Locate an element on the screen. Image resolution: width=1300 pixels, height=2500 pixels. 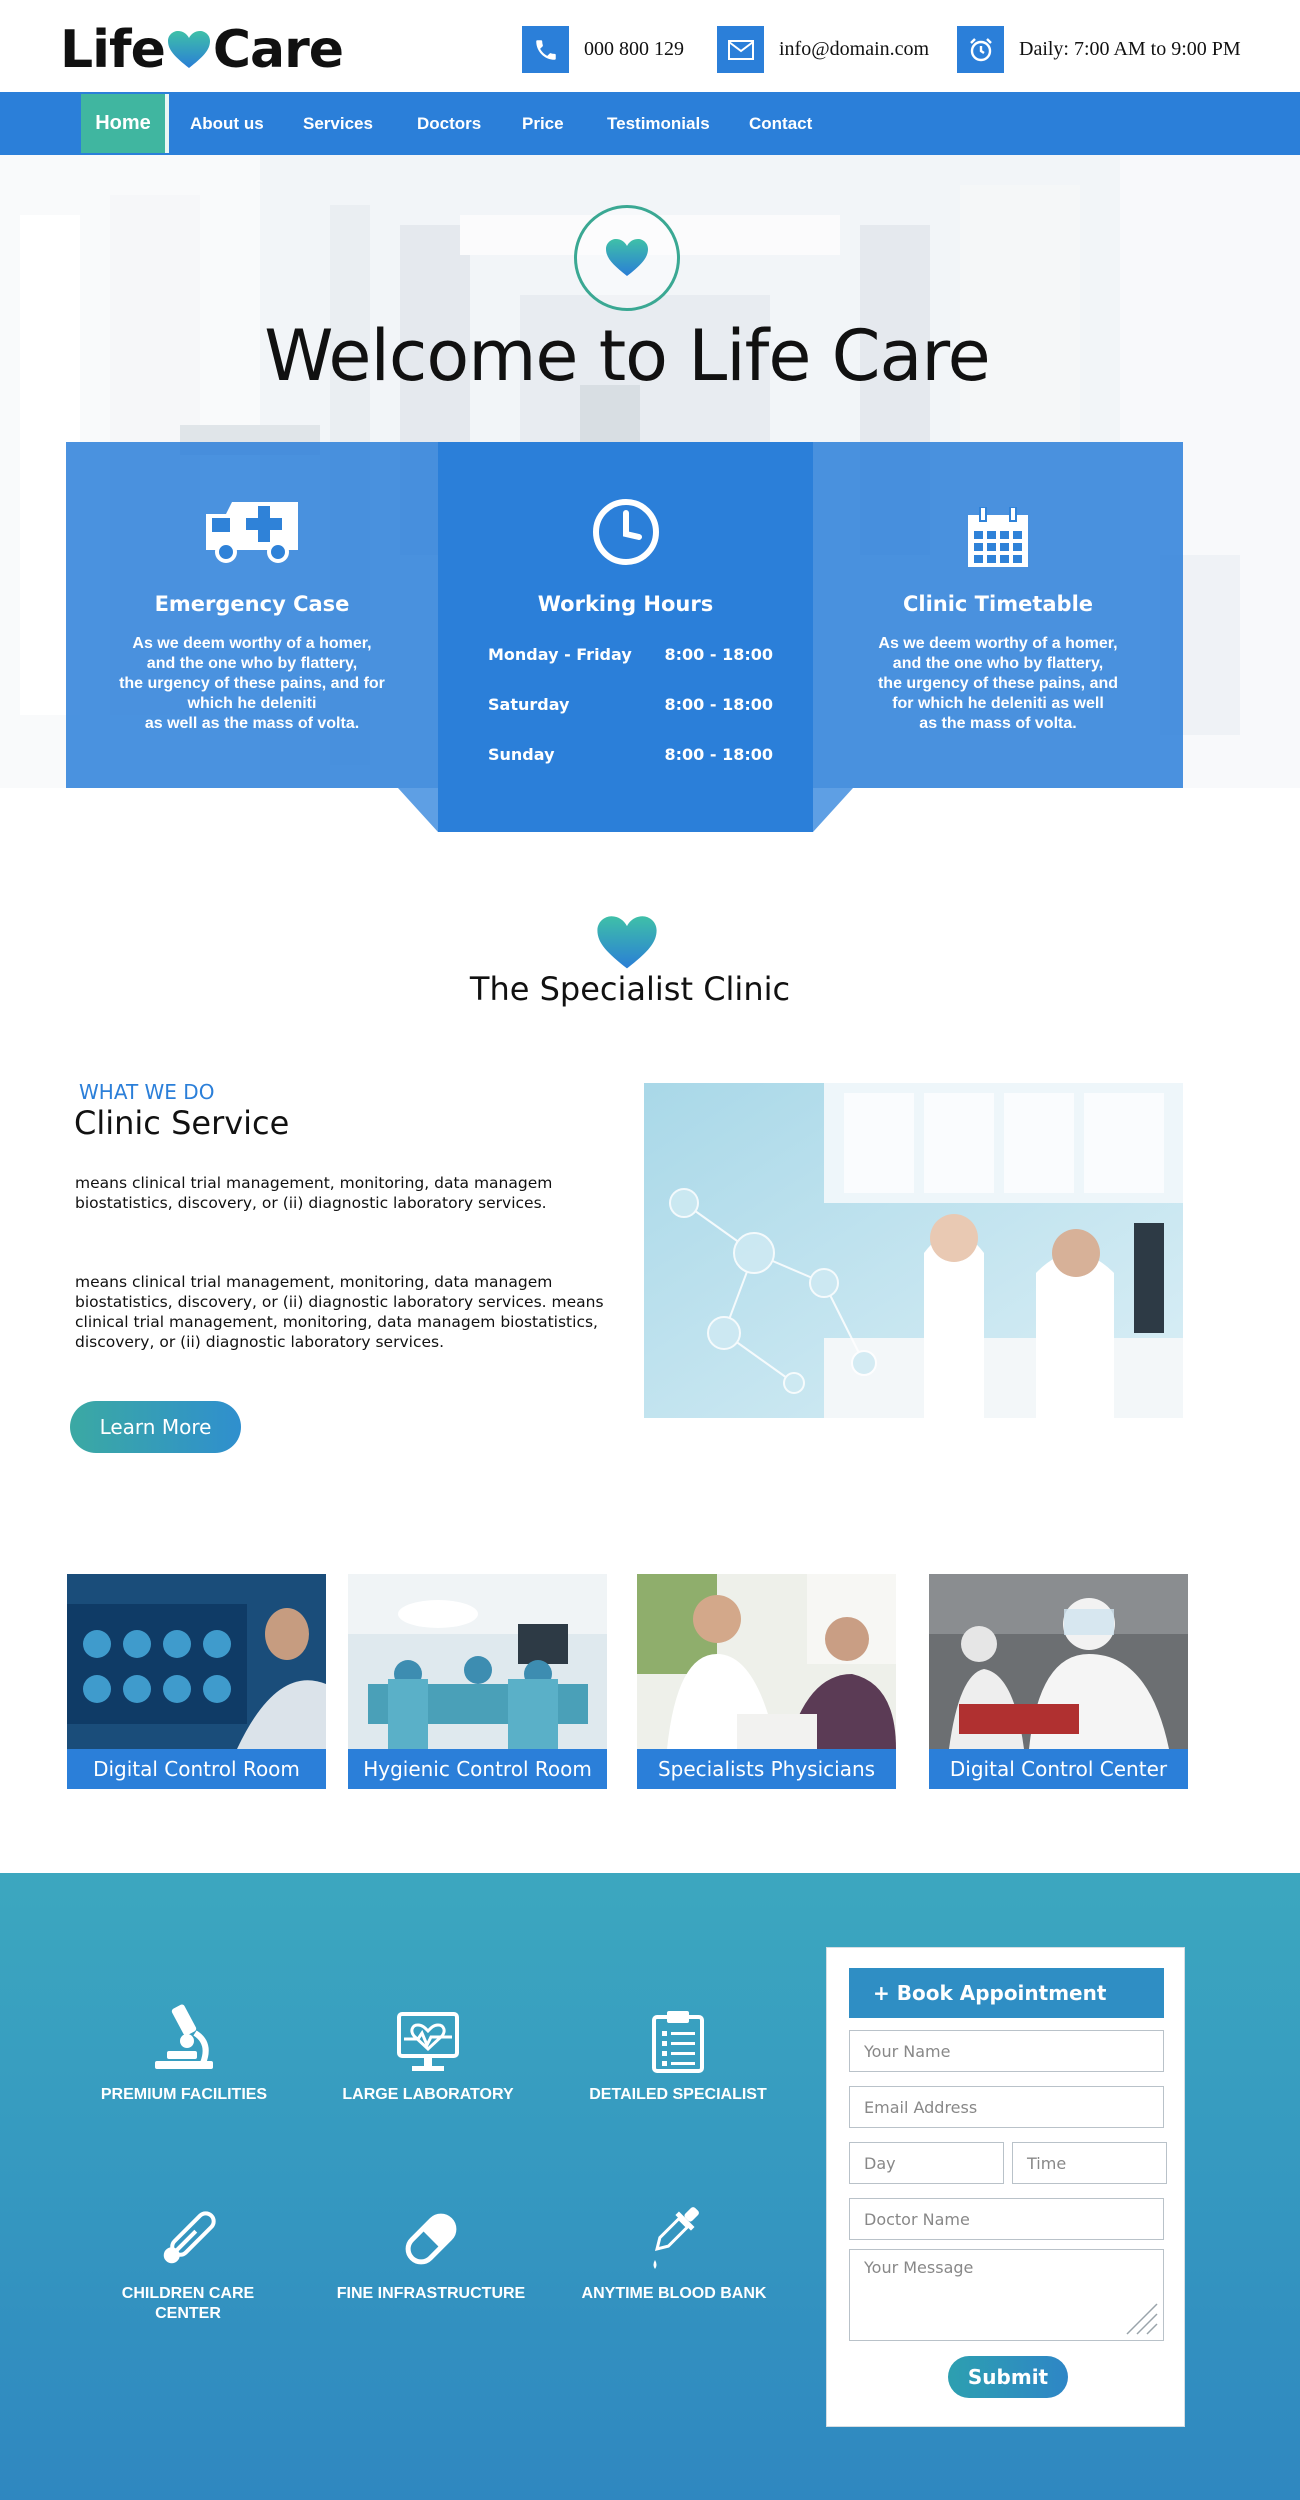
service-card-specialists-physicians: Specialists Physicians is located at coordinates (766, 1681).